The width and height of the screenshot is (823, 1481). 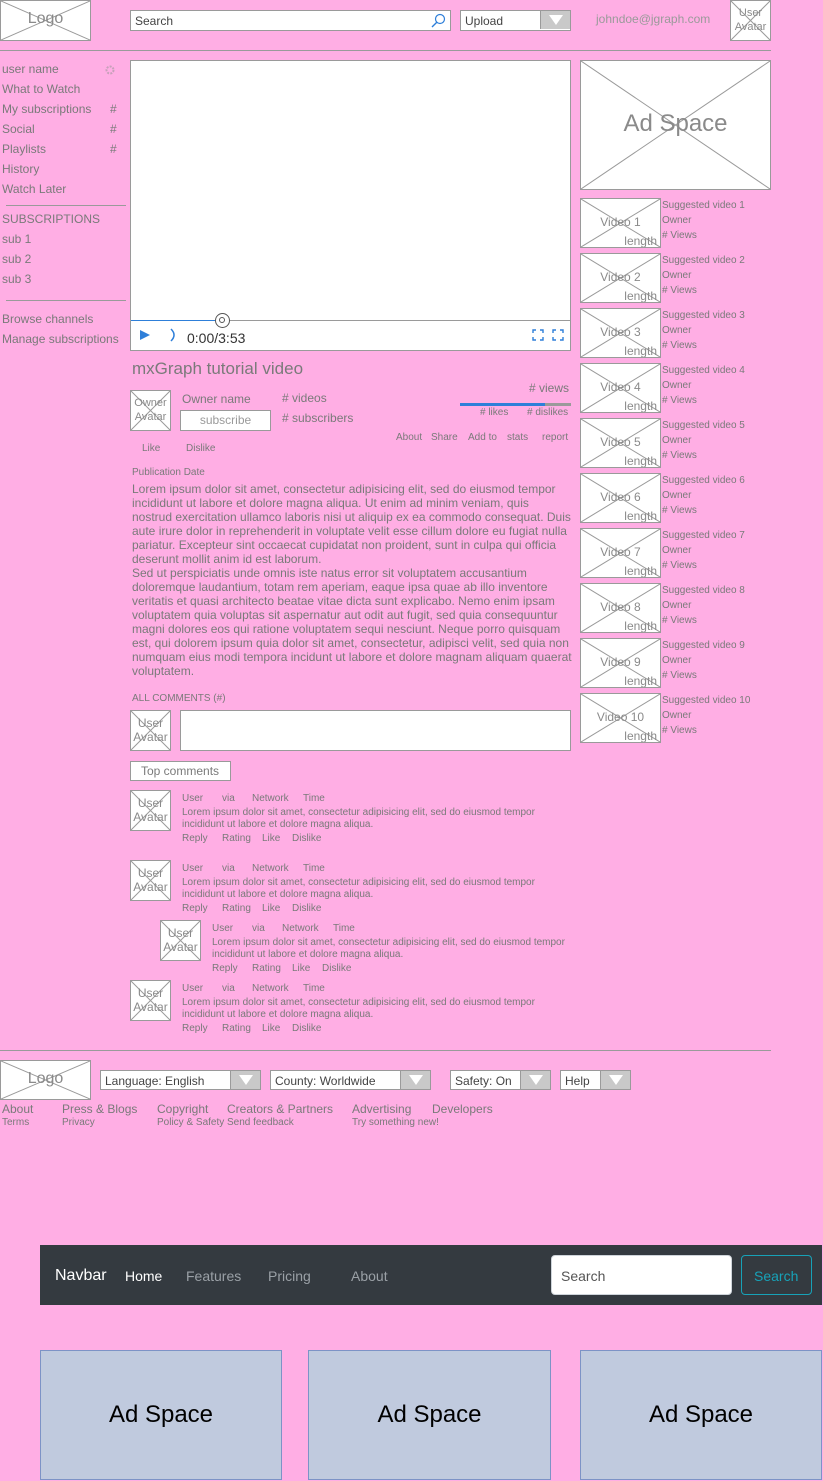 I want to click on video-tab: Add to, so click(x=482, y=437).